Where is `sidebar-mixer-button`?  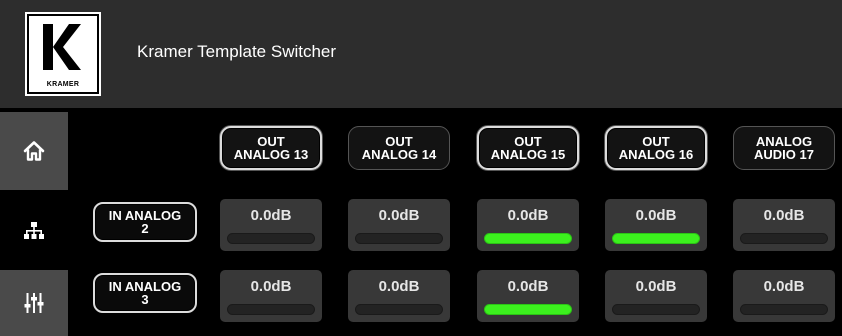 sidebar-mixer-button is located at coordinates (34, 303).